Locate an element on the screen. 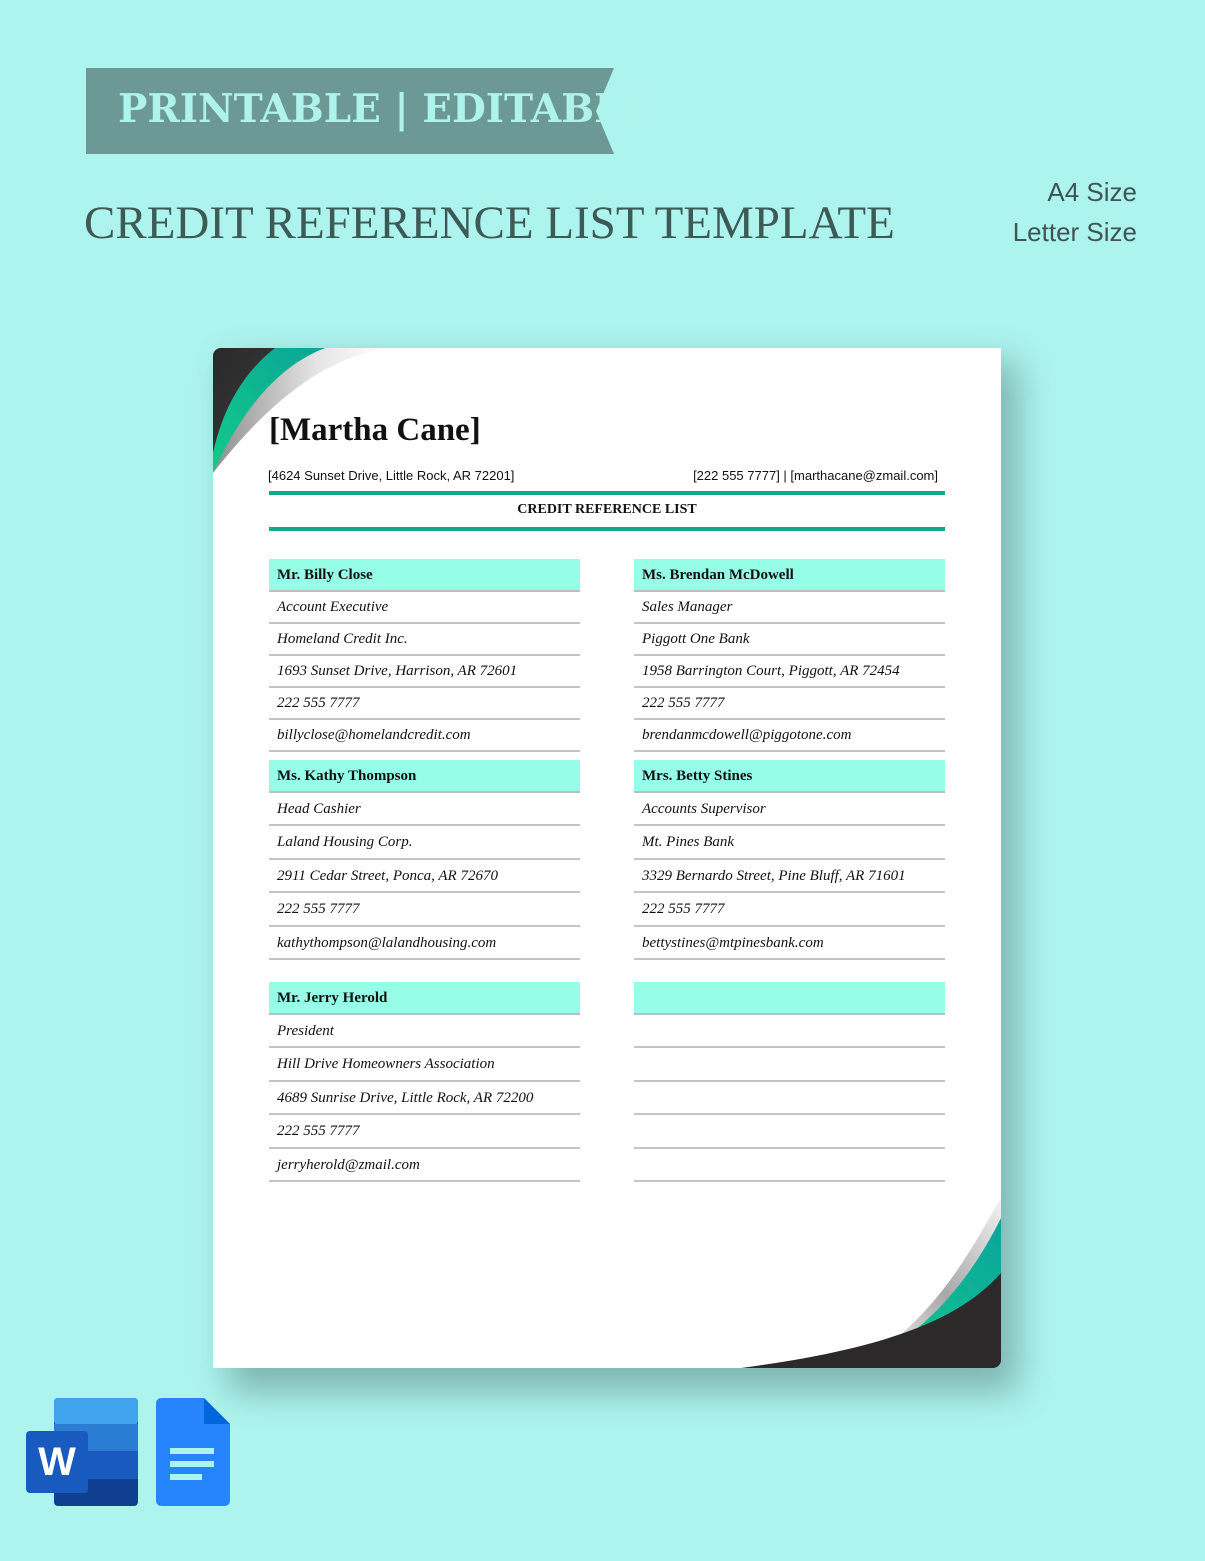 Image resolution: width=1205 pixels, height=1561 pixels. reference-position: Account Executive is located at coordinates (424, 608).